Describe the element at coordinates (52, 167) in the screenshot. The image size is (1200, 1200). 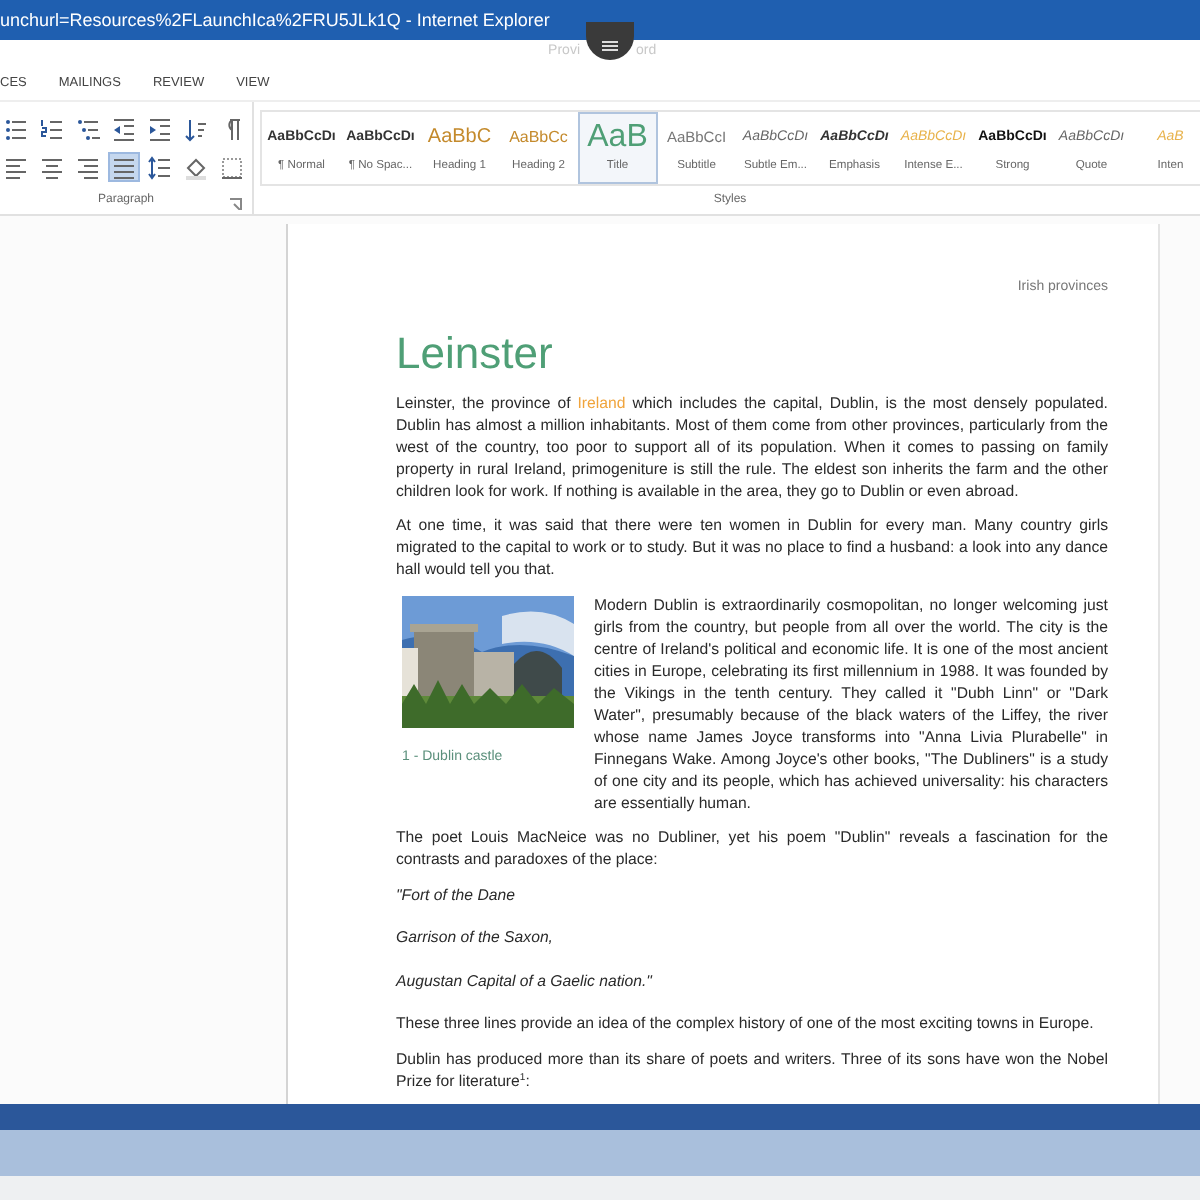
I see `align-center-icon` at that location.